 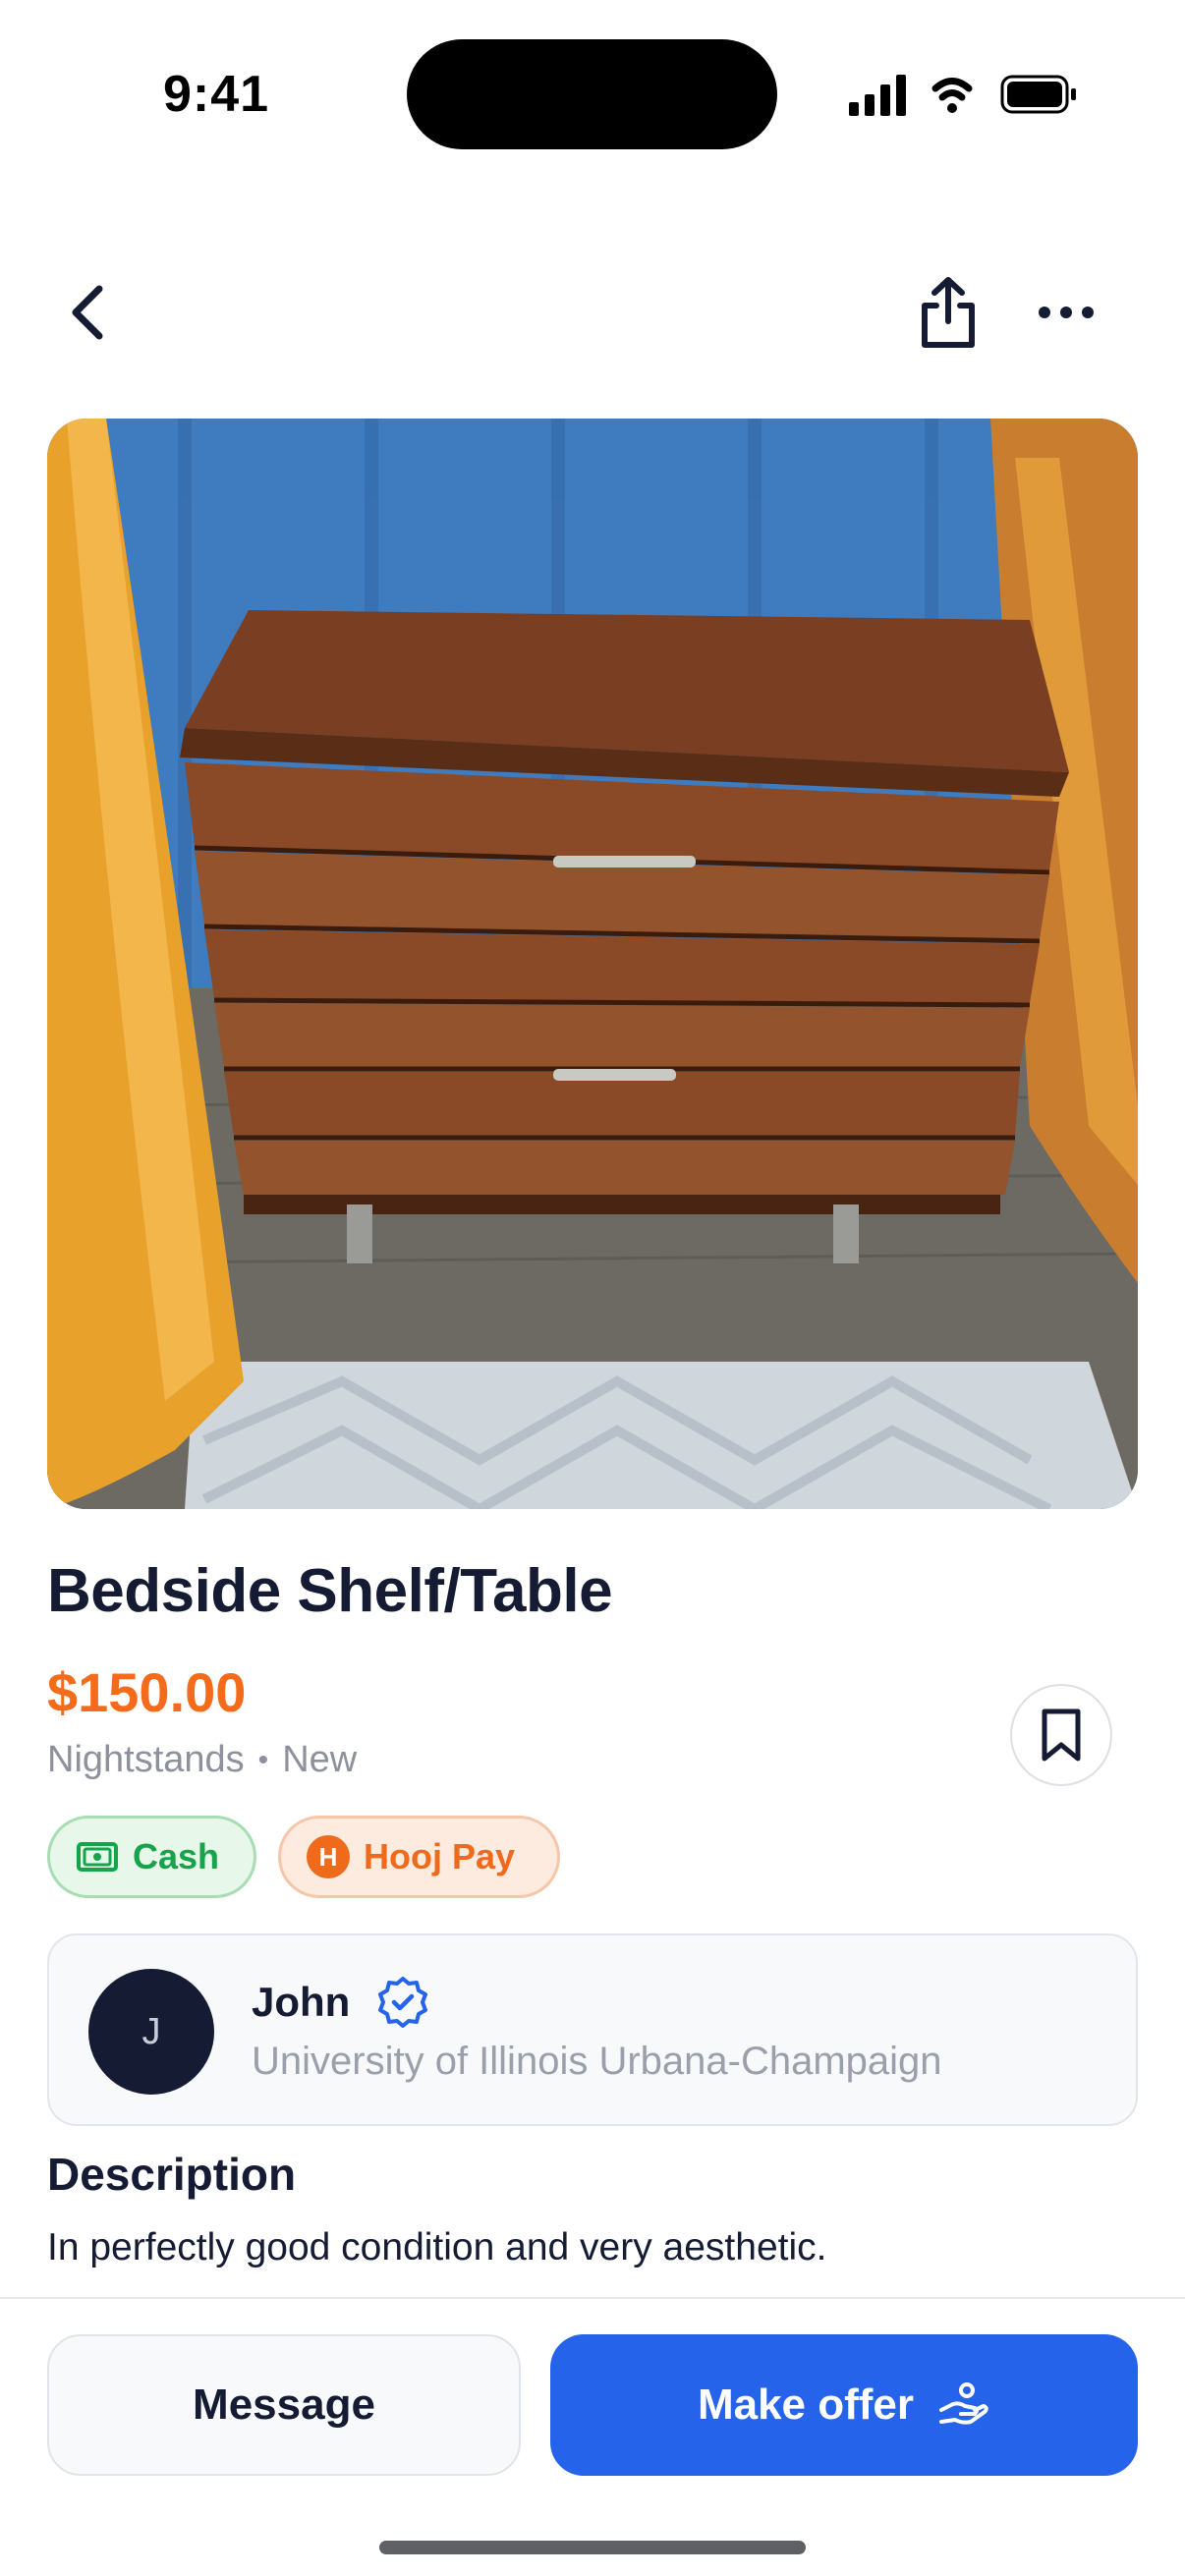 I want to click on more-horizontal-icon, so click(x=1067, y=312).